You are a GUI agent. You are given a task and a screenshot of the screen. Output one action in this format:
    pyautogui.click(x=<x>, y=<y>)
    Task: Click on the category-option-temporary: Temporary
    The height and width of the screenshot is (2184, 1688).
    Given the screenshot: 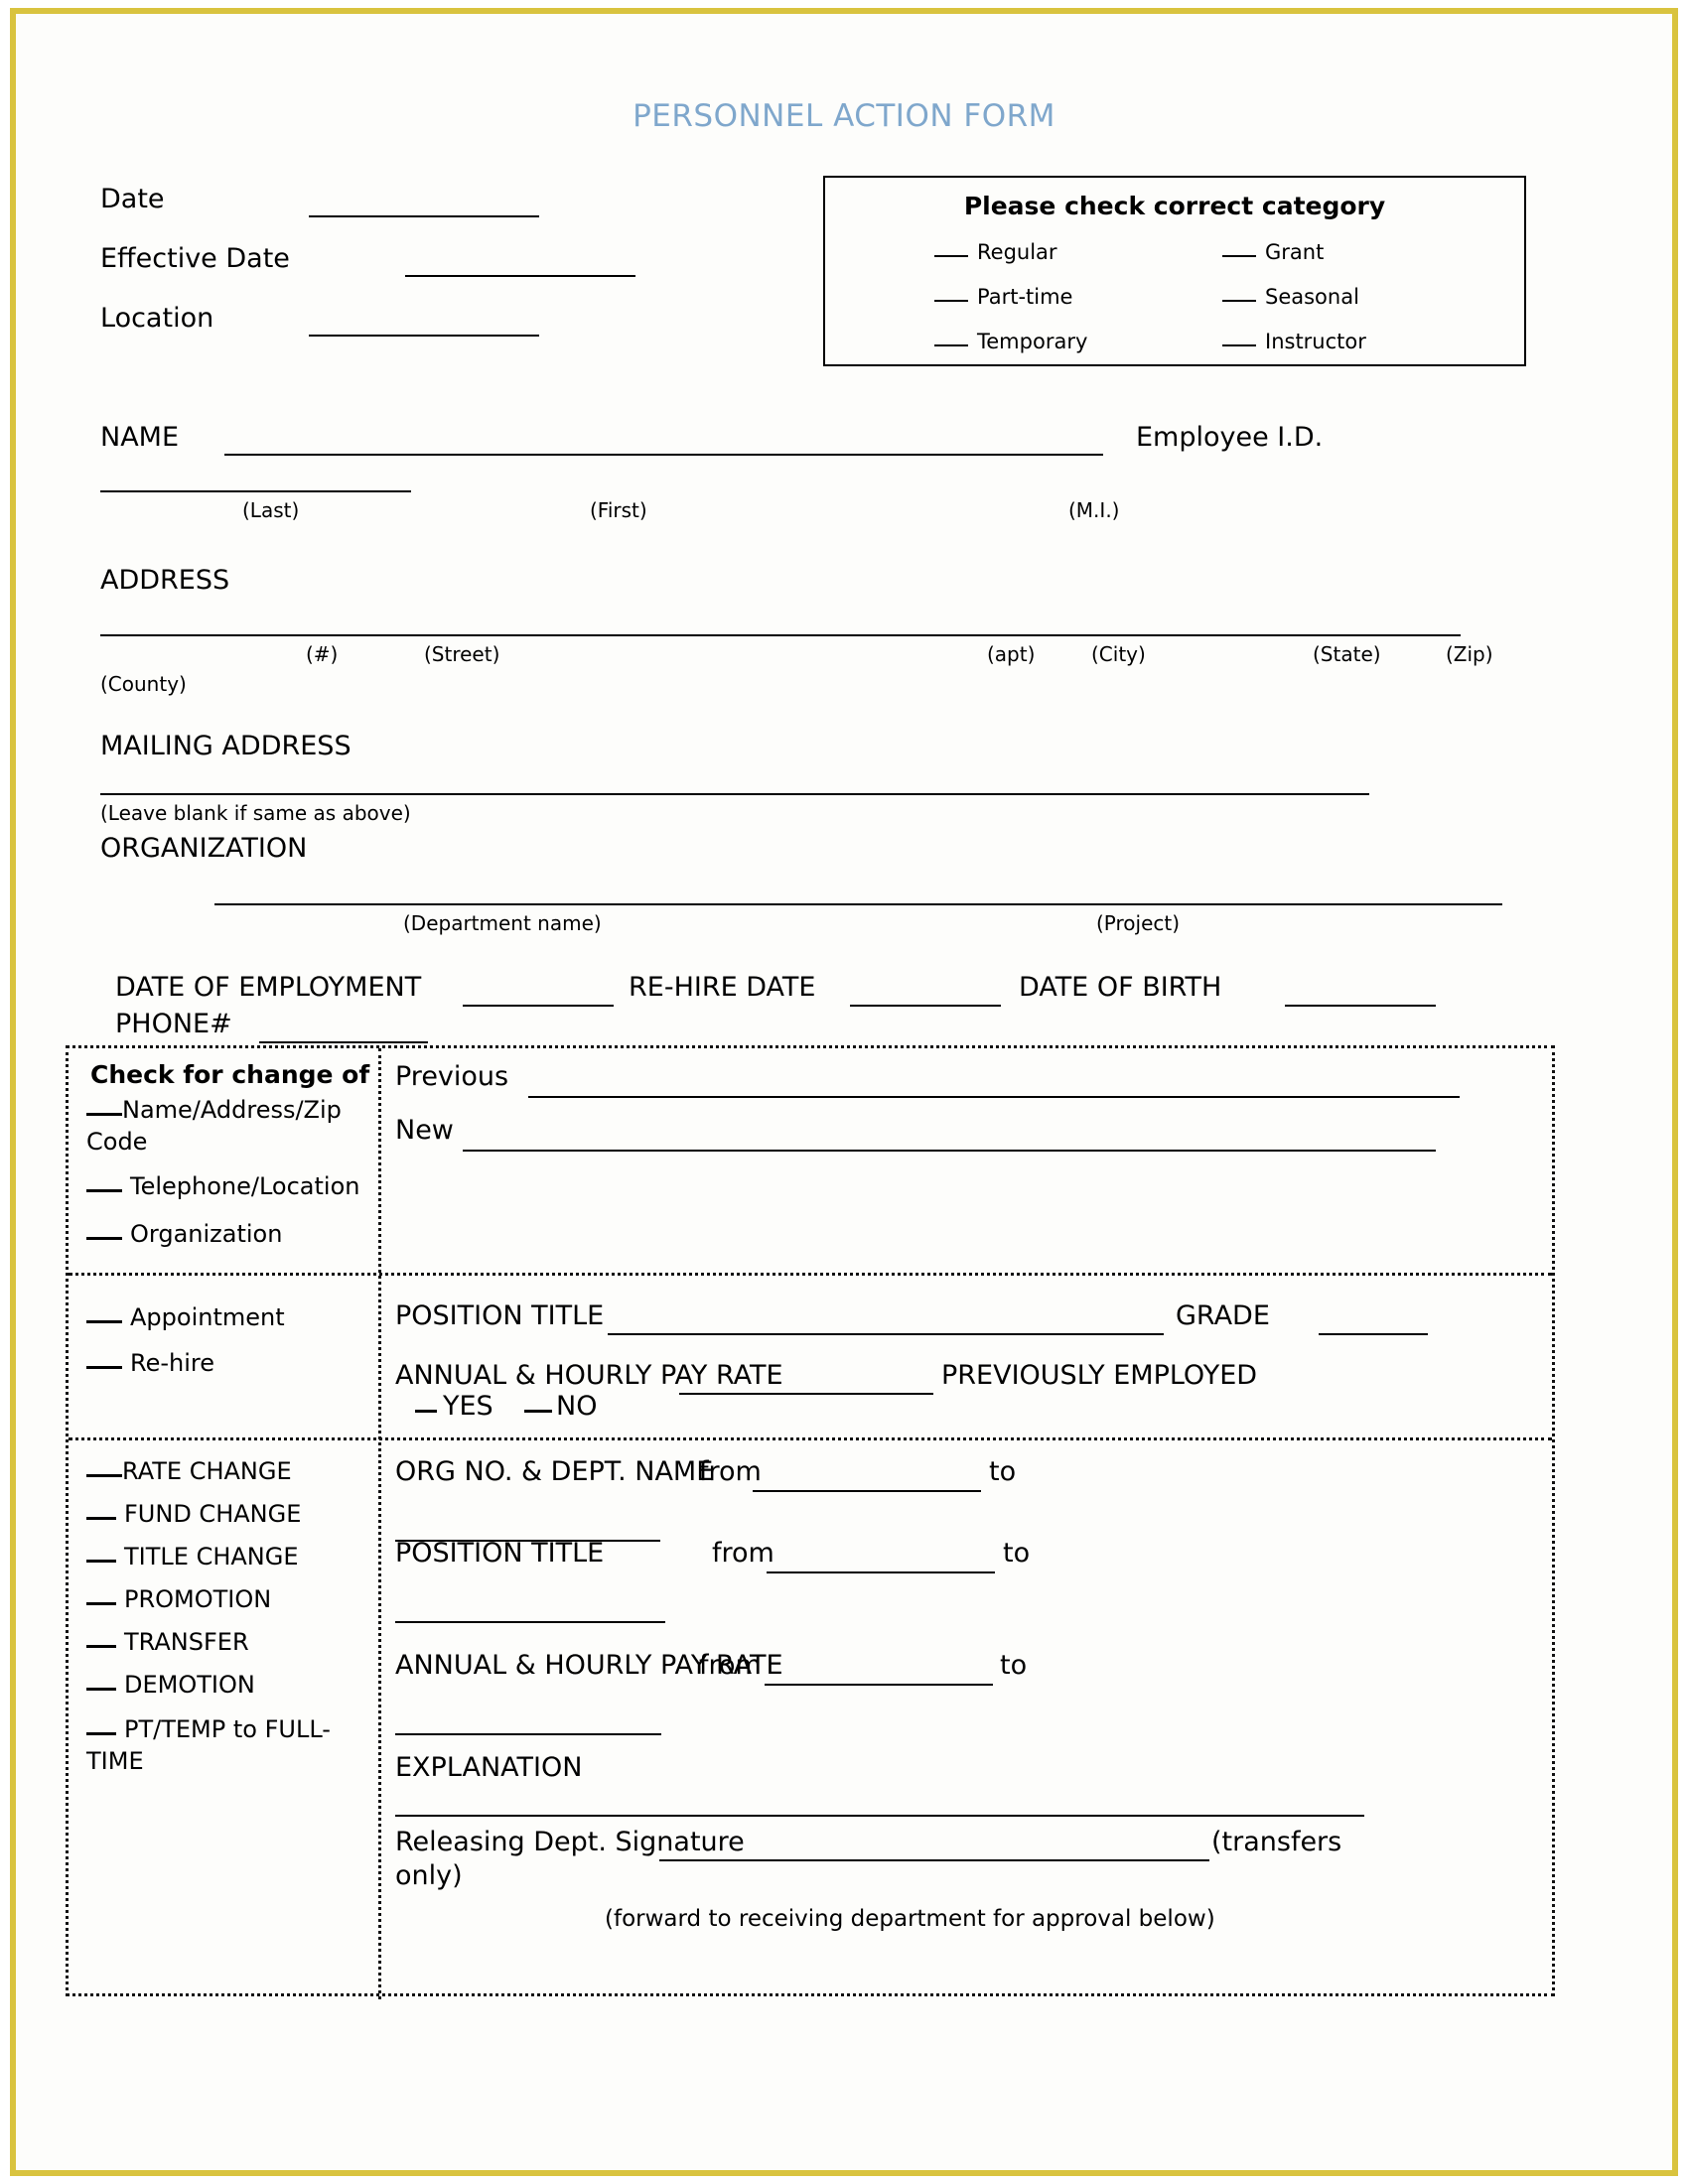 What is the action you would take?
    pyautogui.click(x=1010, y=341)
    